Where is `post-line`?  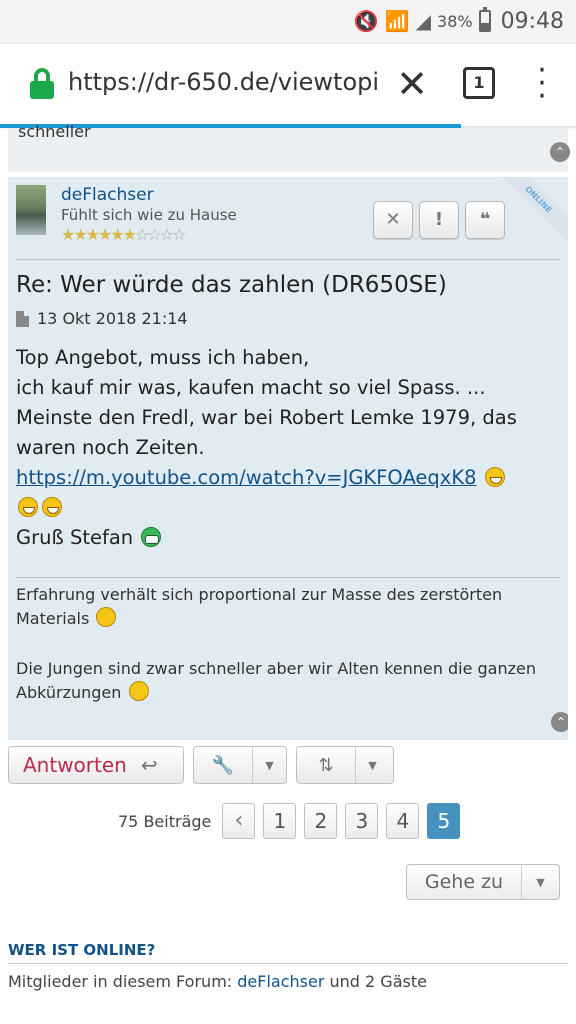
post-line is located at coordinates (290, 508).